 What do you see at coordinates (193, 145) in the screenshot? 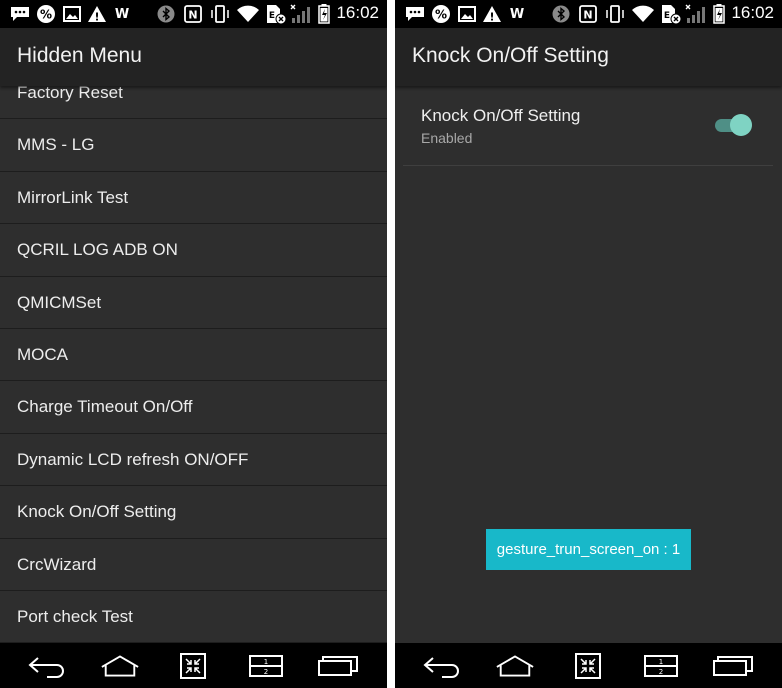
I see `menu-item-mms-lg: MMS - LG` at bounding box center [193, 145].